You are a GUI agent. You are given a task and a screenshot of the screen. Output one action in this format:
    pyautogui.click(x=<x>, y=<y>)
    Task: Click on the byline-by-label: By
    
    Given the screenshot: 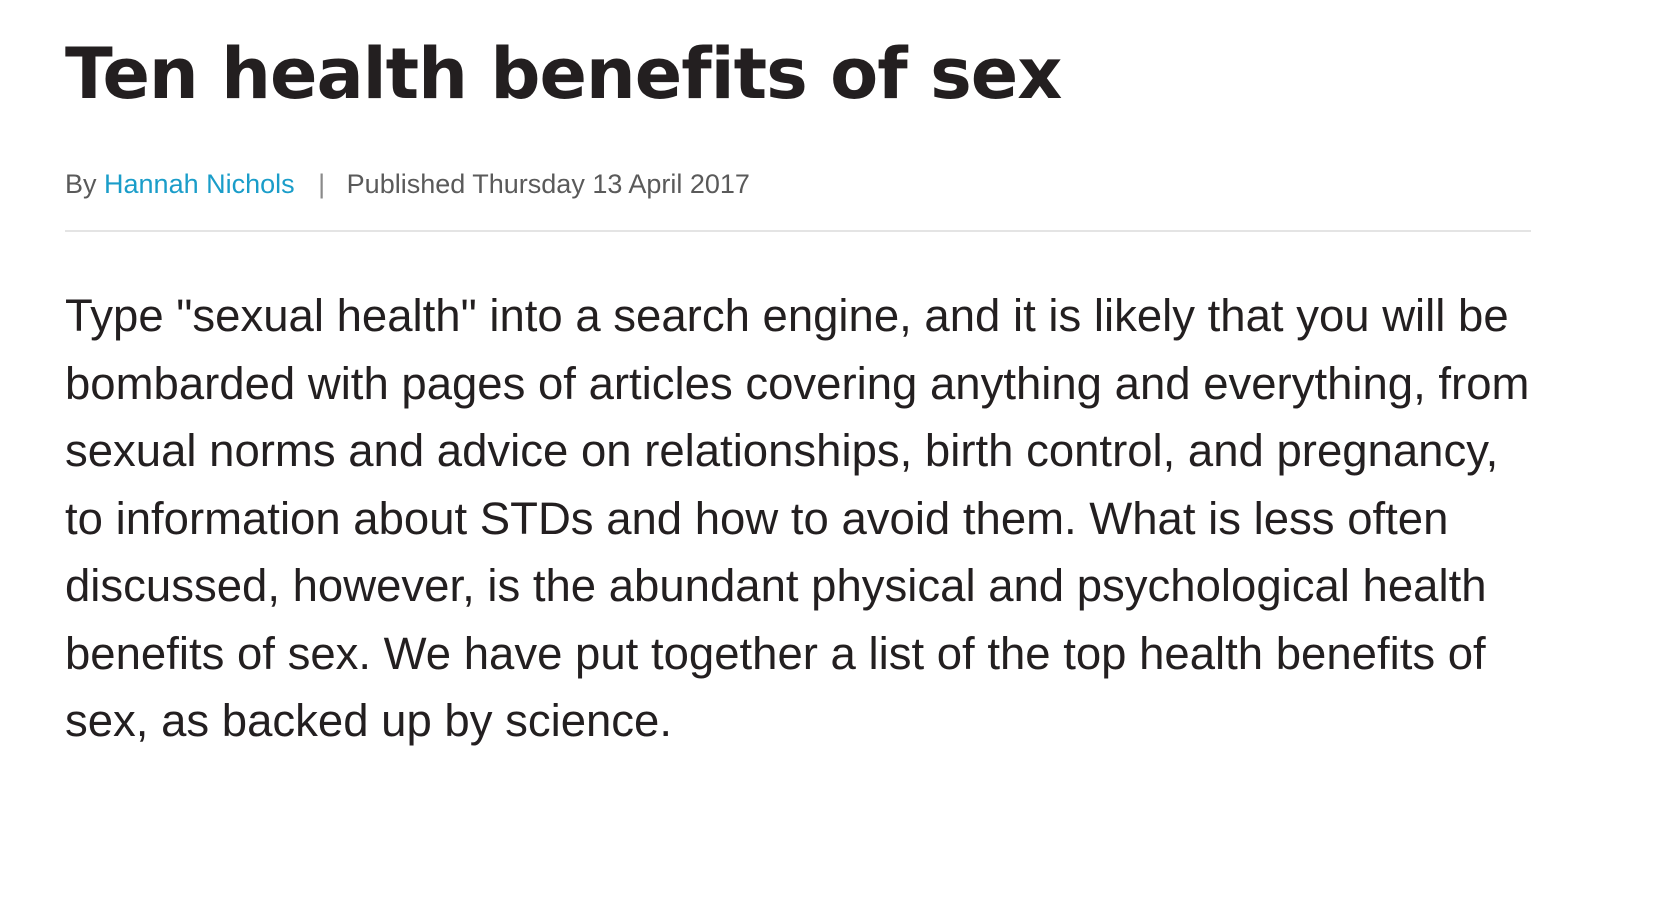 What is the action you would take?
    pyautogui.click(x=85, y=184)
    